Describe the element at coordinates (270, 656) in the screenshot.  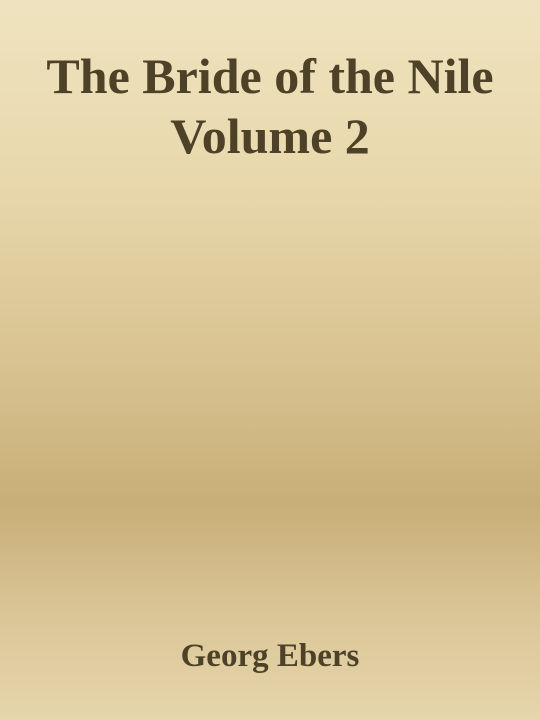
I see `book-author: Georg Ebers` at that location.